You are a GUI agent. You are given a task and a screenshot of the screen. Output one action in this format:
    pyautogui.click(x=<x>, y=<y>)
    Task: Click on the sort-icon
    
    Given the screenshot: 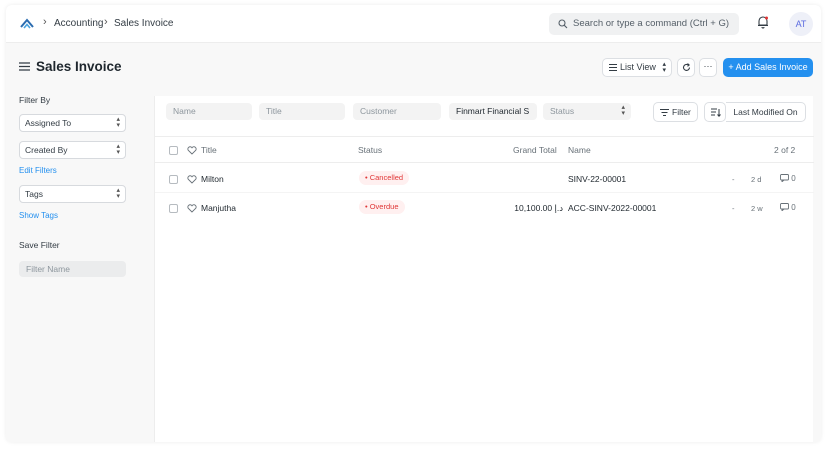 What is the action you would take?
    pyautogui.click(x=716, y=112)
    